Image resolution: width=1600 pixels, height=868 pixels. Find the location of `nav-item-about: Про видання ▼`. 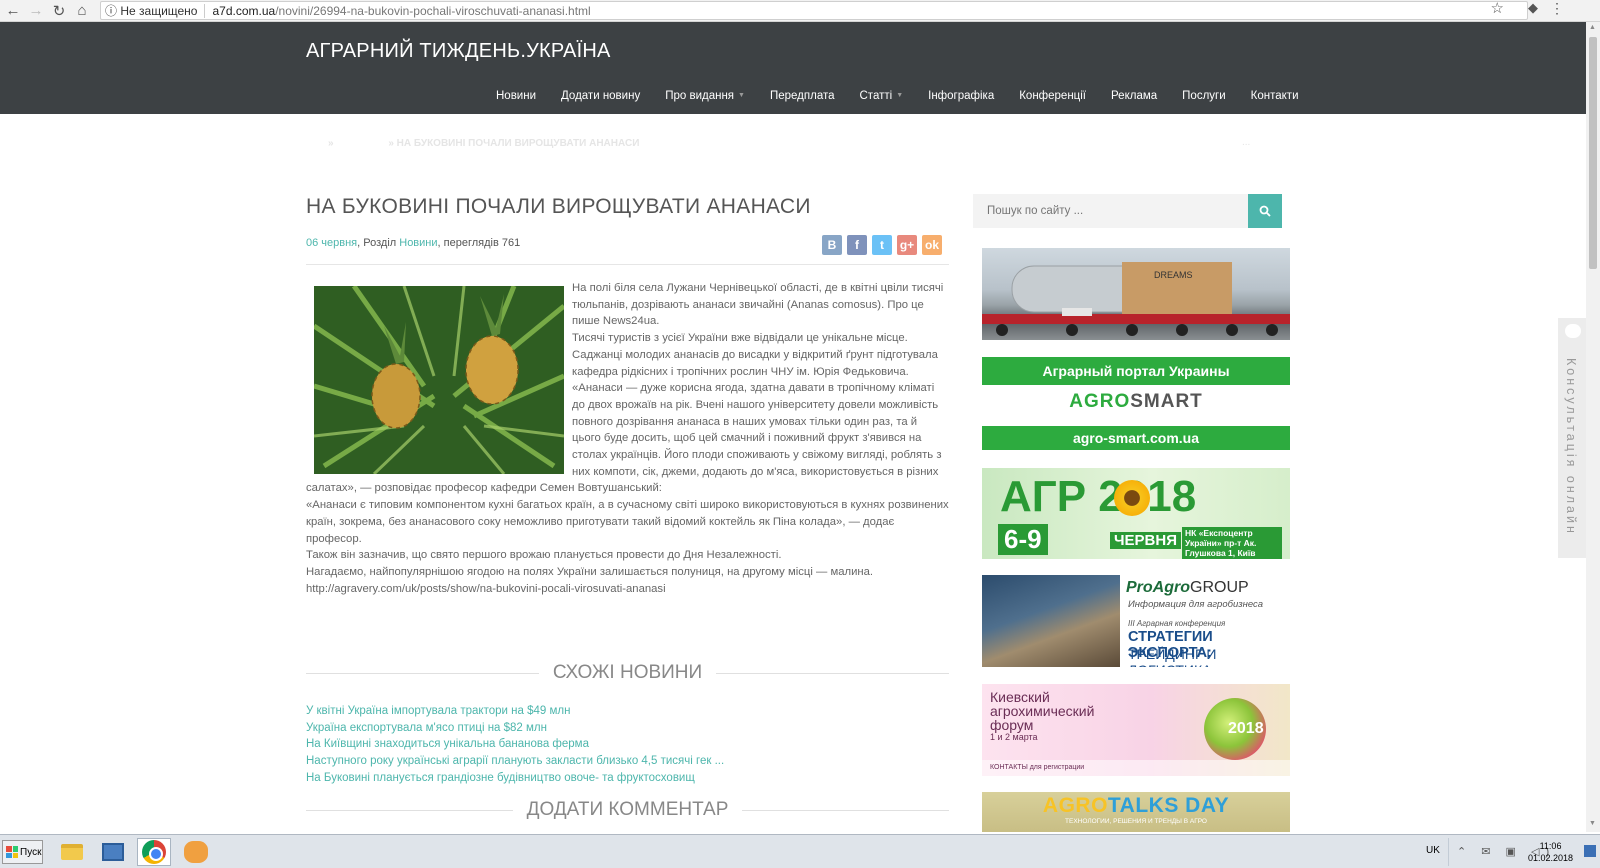

nav-item-about: Про видання ▼ is located at coordinates (705, 96).